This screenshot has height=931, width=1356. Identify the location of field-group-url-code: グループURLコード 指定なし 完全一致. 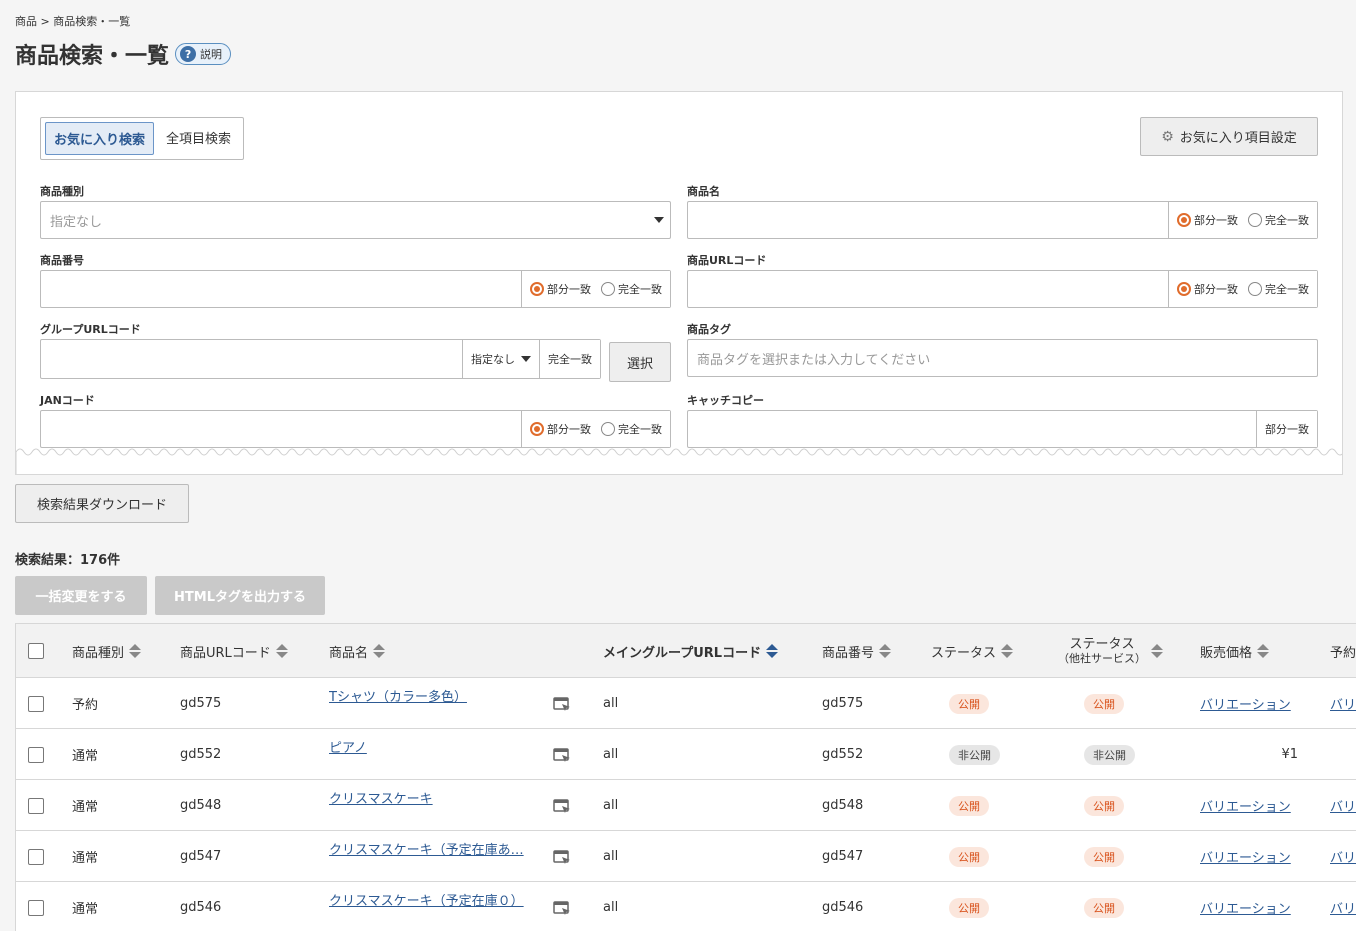
(320, 350).